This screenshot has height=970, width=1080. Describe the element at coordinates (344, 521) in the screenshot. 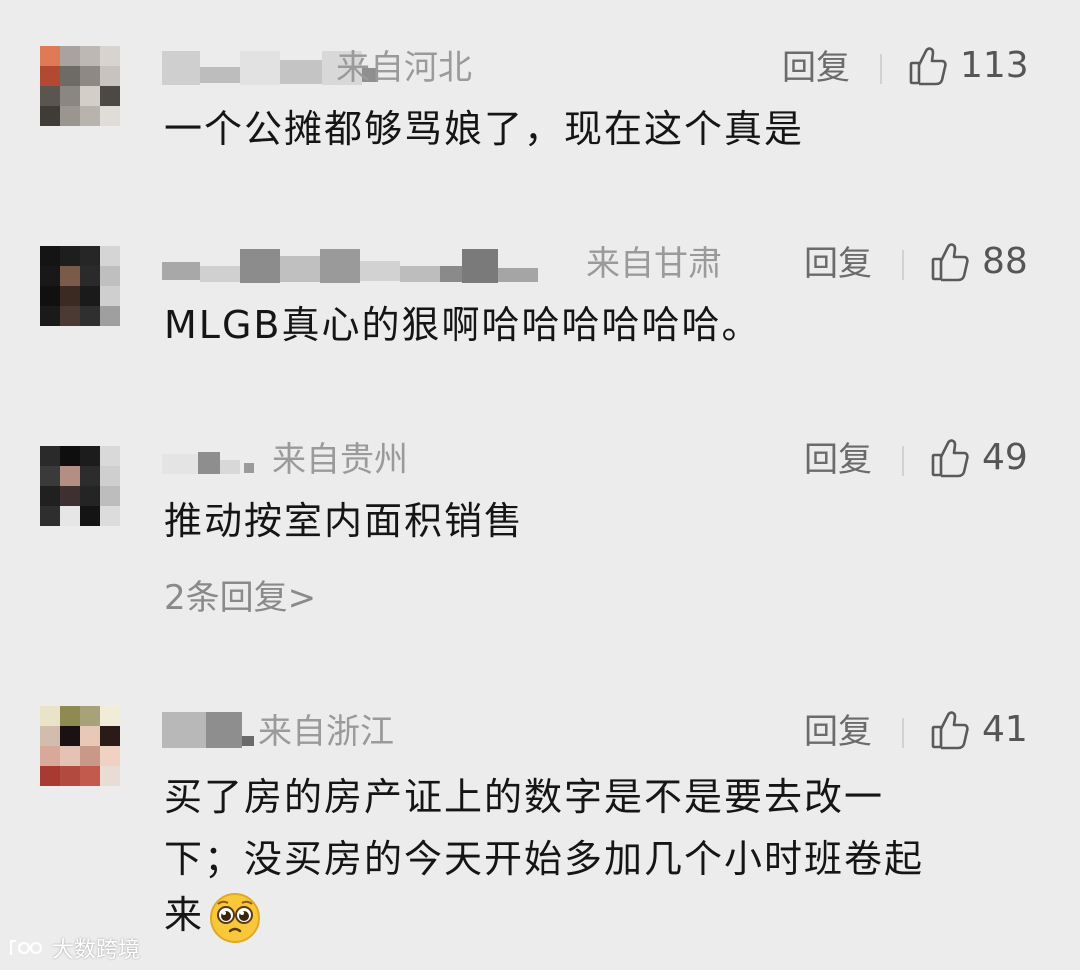

I see `comment-text: 推动按室内面积销售` at that location.